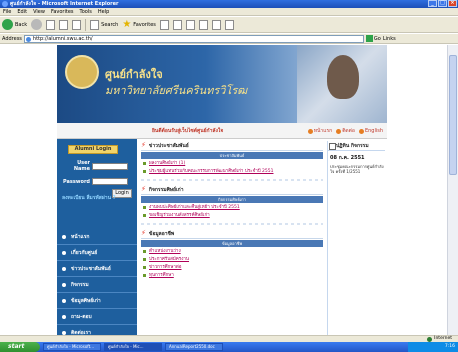 This screenshot has height=352, width=458. Describe the element at coordinates (369, 38) in the screenshot. I see `go-arrow-icon` at that location.